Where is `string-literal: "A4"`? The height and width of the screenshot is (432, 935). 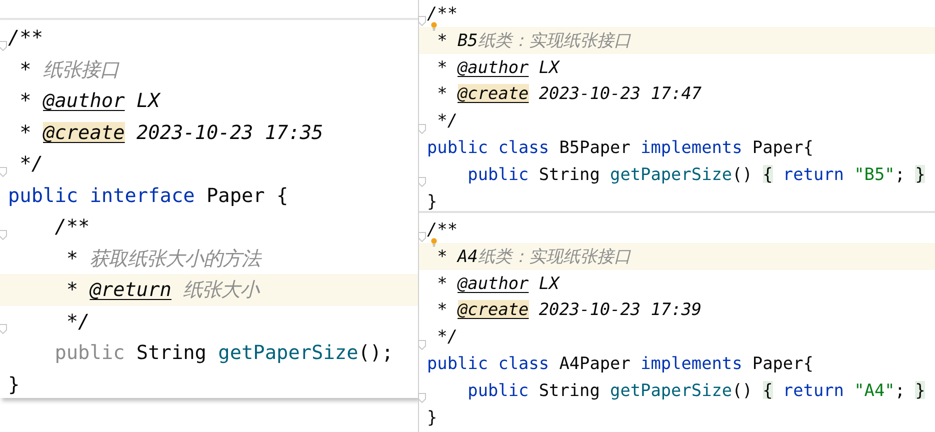 string-literal: "A4" is located at coordinates (874, 390).